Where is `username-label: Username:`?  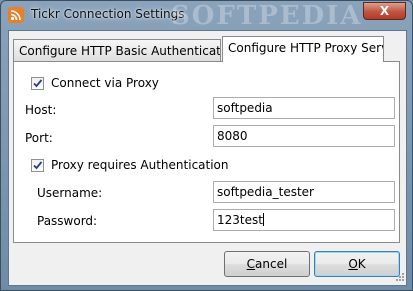
username-label: Username: is located at coordinates (70, 193).